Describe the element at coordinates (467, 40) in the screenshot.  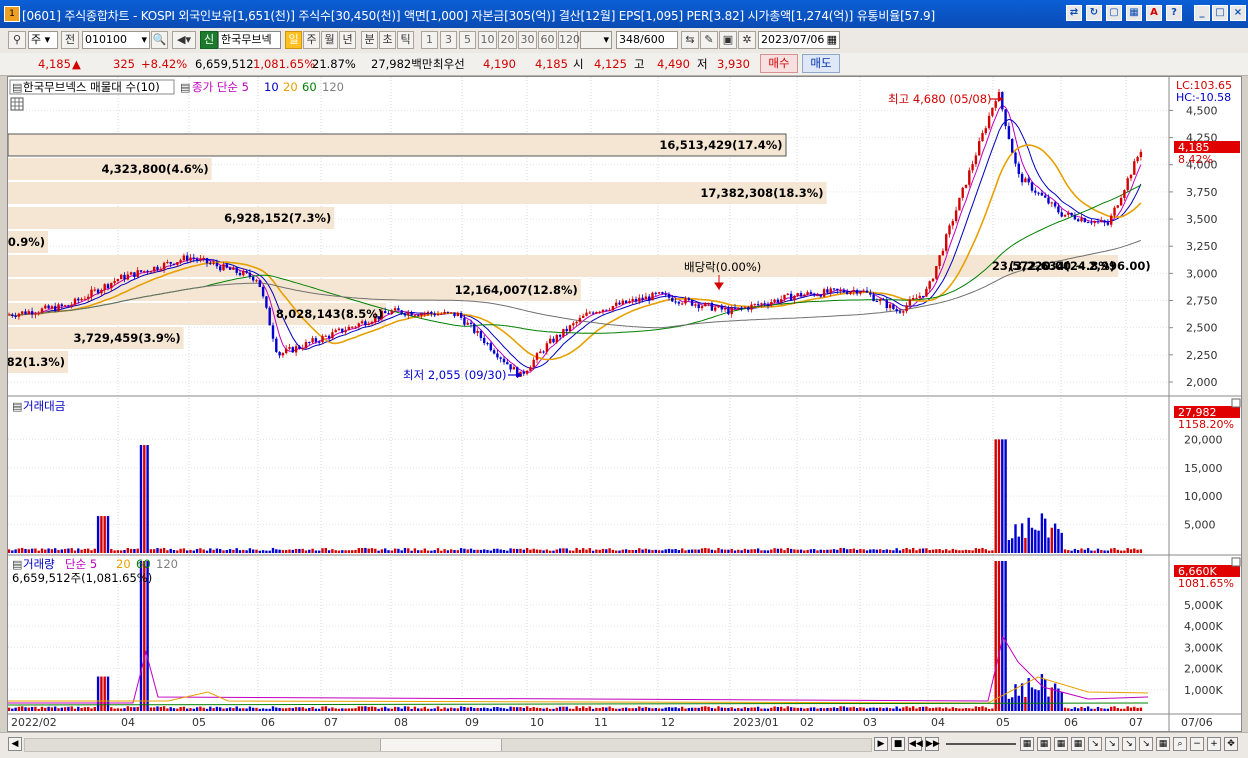
I see `interval-5: 5` at that location.